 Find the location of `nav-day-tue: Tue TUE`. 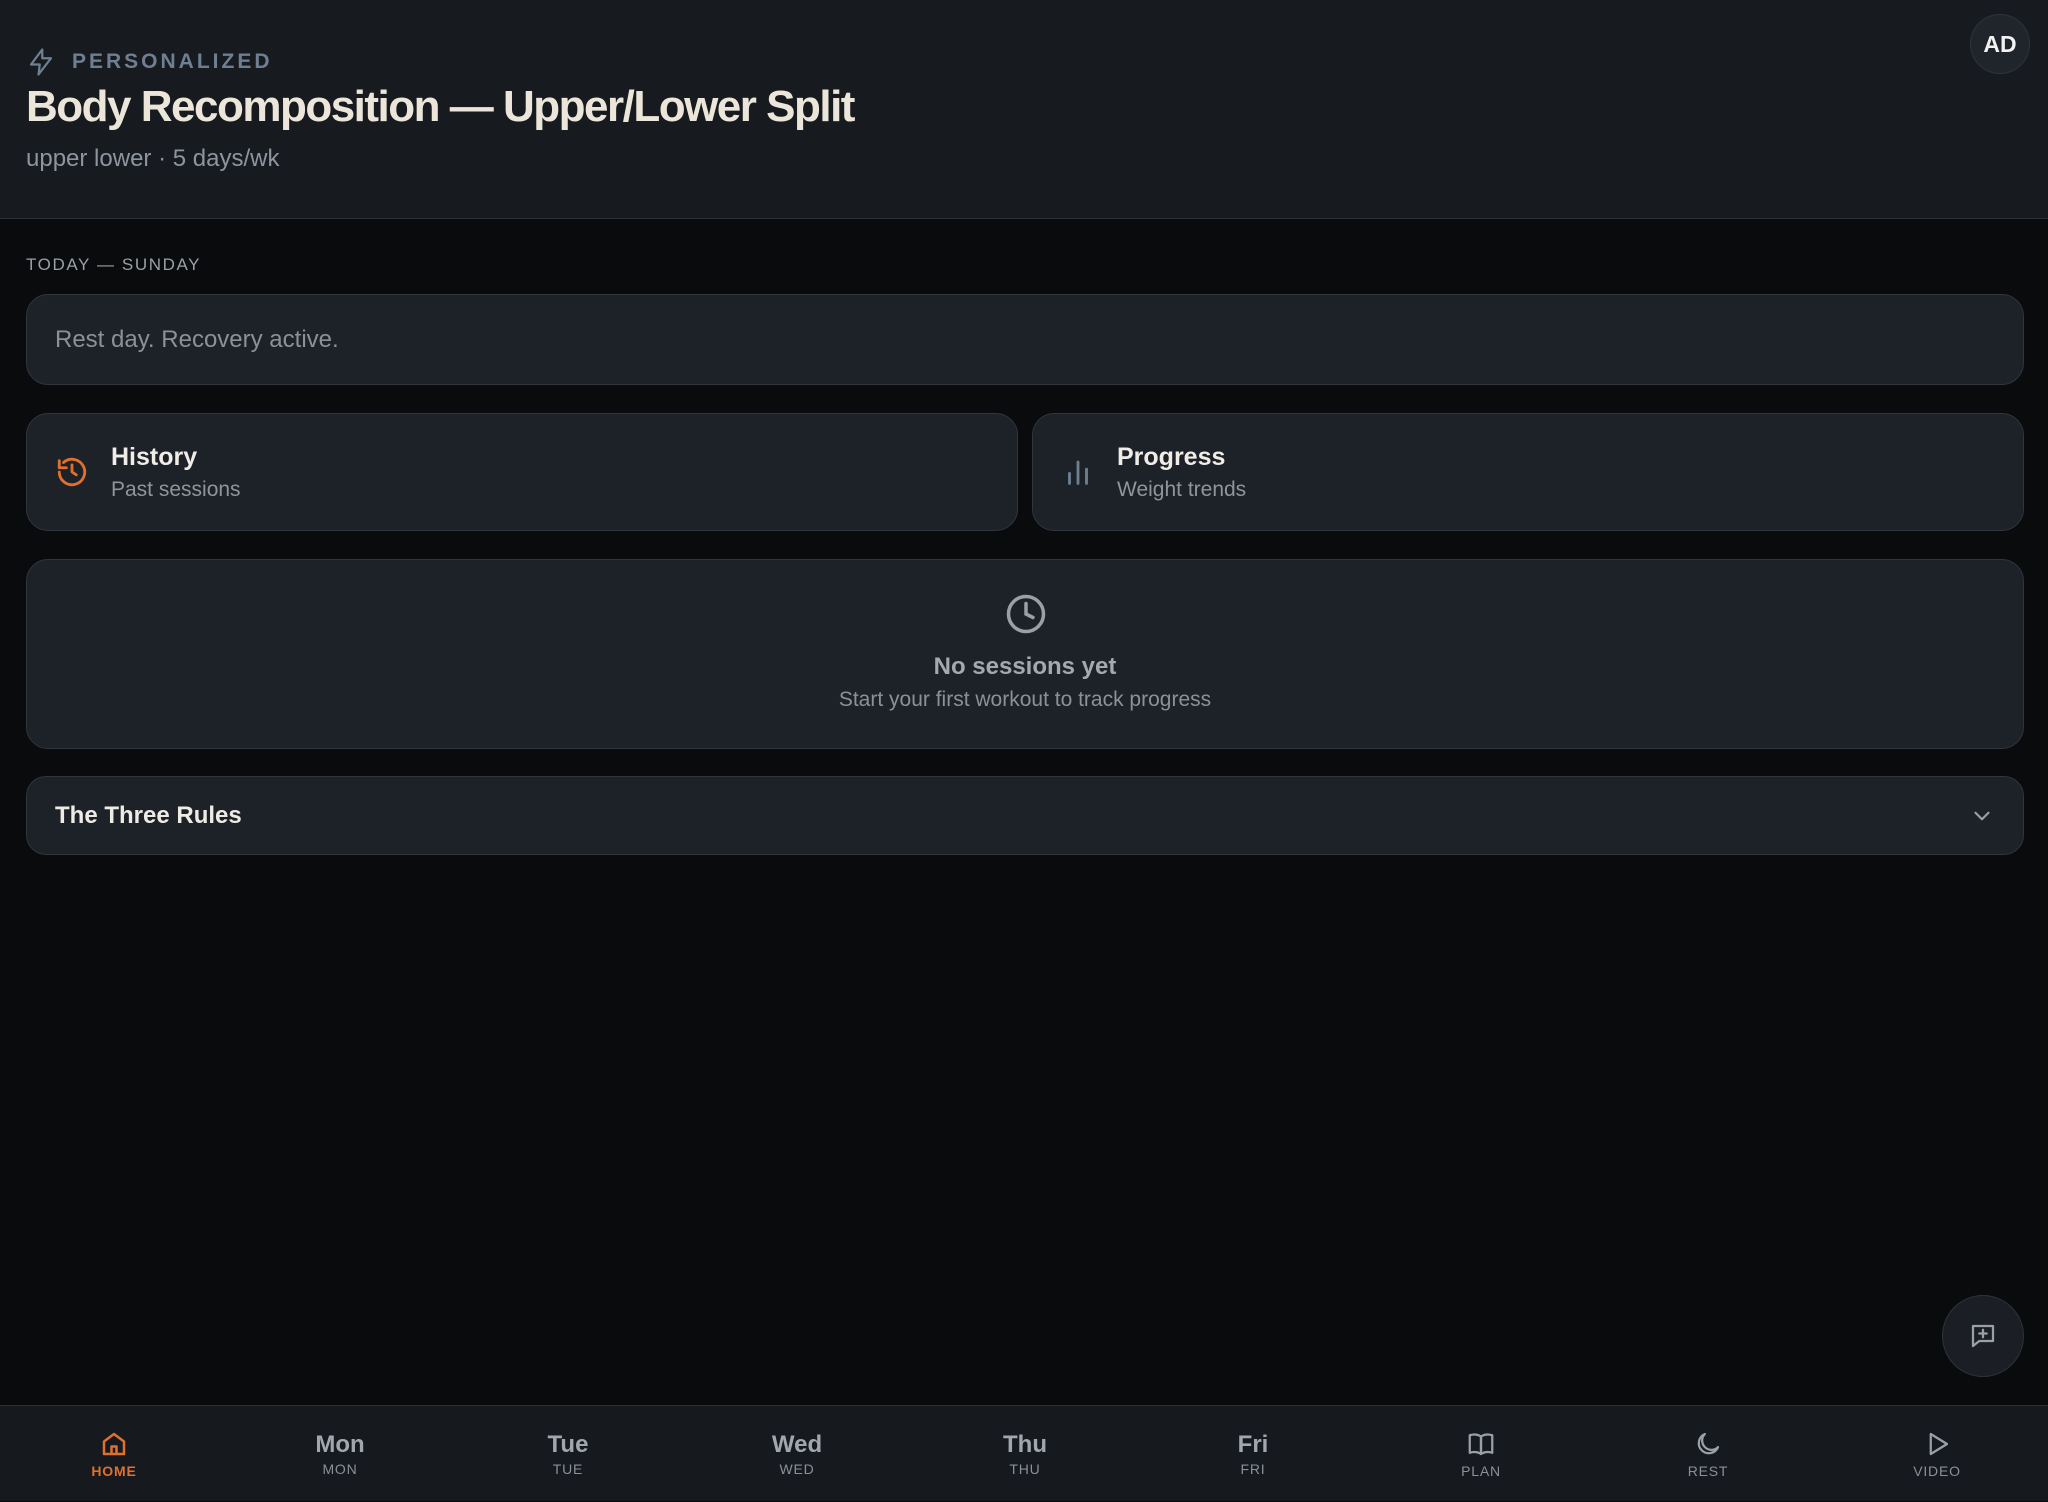

nav-day-tue: Tue TUE is located at coordinates (568, 1454).